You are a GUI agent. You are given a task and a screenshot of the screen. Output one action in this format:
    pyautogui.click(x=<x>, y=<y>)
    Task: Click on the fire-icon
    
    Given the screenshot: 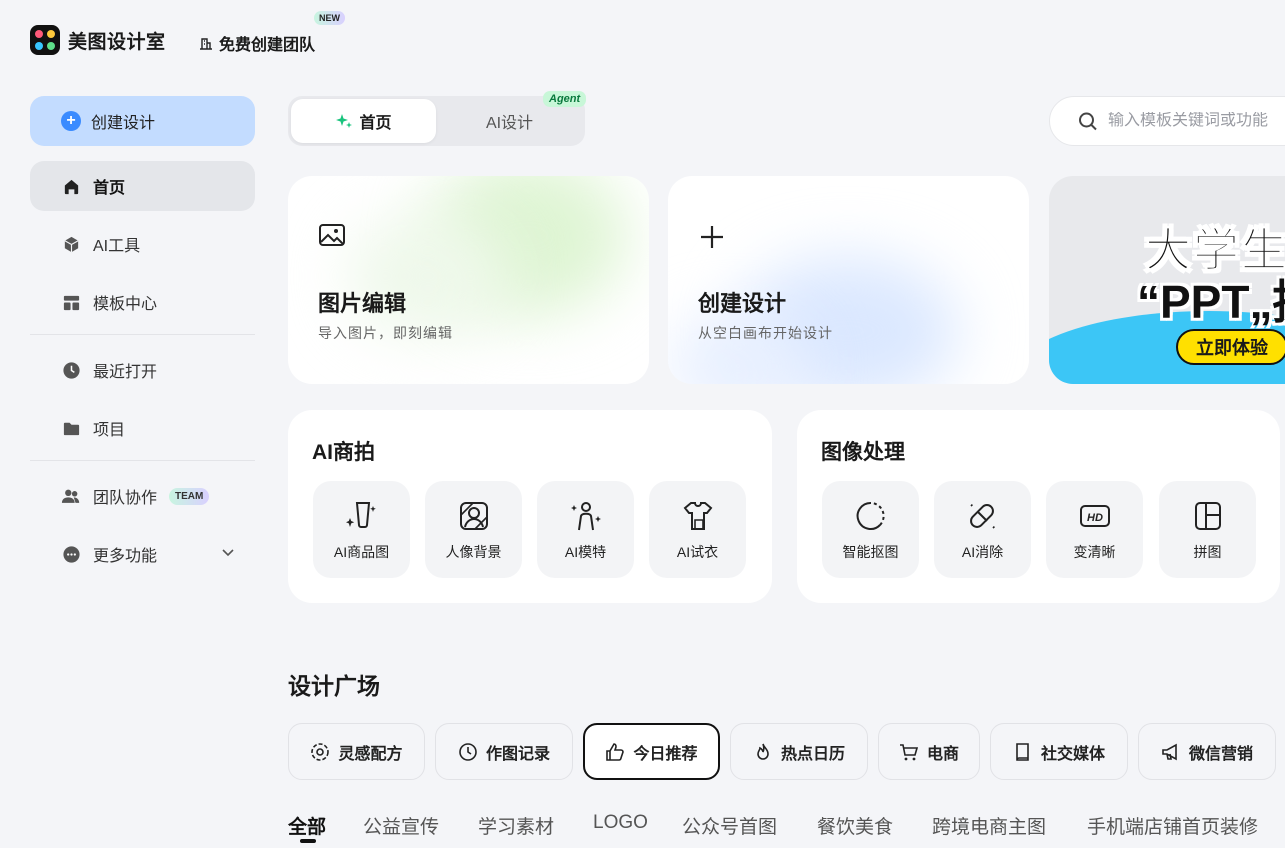 What is the action you would take?
    pyautogui.click(x=763, y=751)
    